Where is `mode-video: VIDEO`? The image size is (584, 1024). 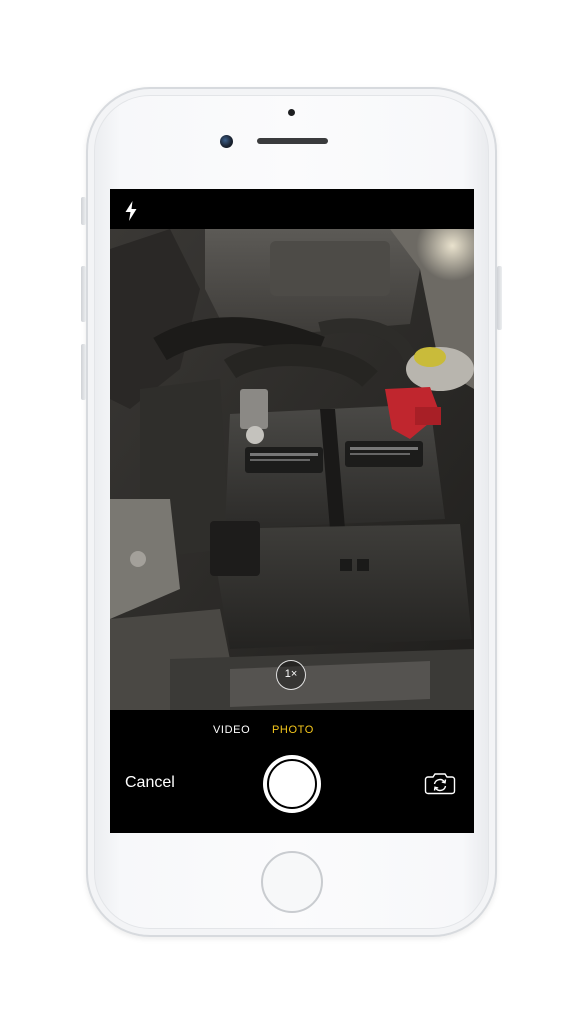 mode-video: VIDEO is located at coordinates (231, 730).